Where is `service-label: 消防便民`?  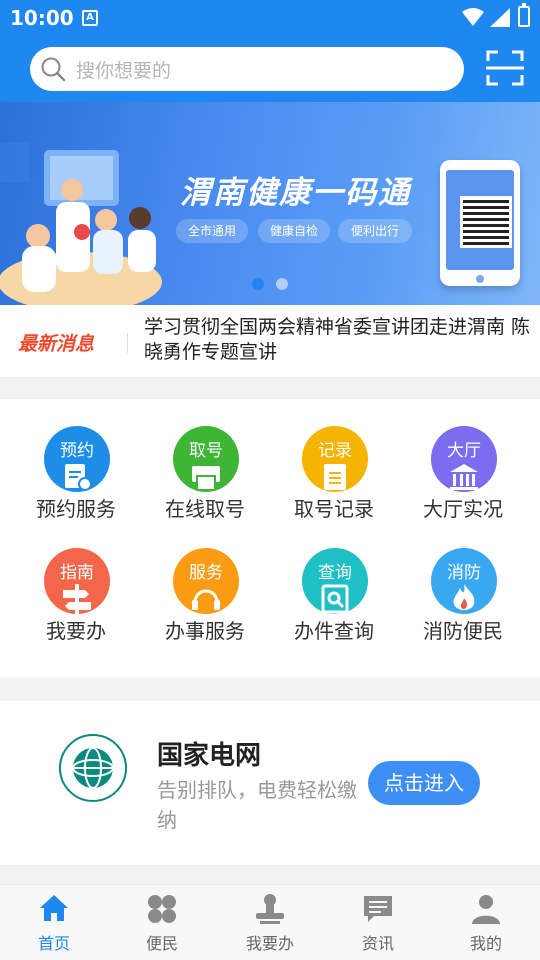
service-label: 消防便民 is located at coordinates (463, 631).